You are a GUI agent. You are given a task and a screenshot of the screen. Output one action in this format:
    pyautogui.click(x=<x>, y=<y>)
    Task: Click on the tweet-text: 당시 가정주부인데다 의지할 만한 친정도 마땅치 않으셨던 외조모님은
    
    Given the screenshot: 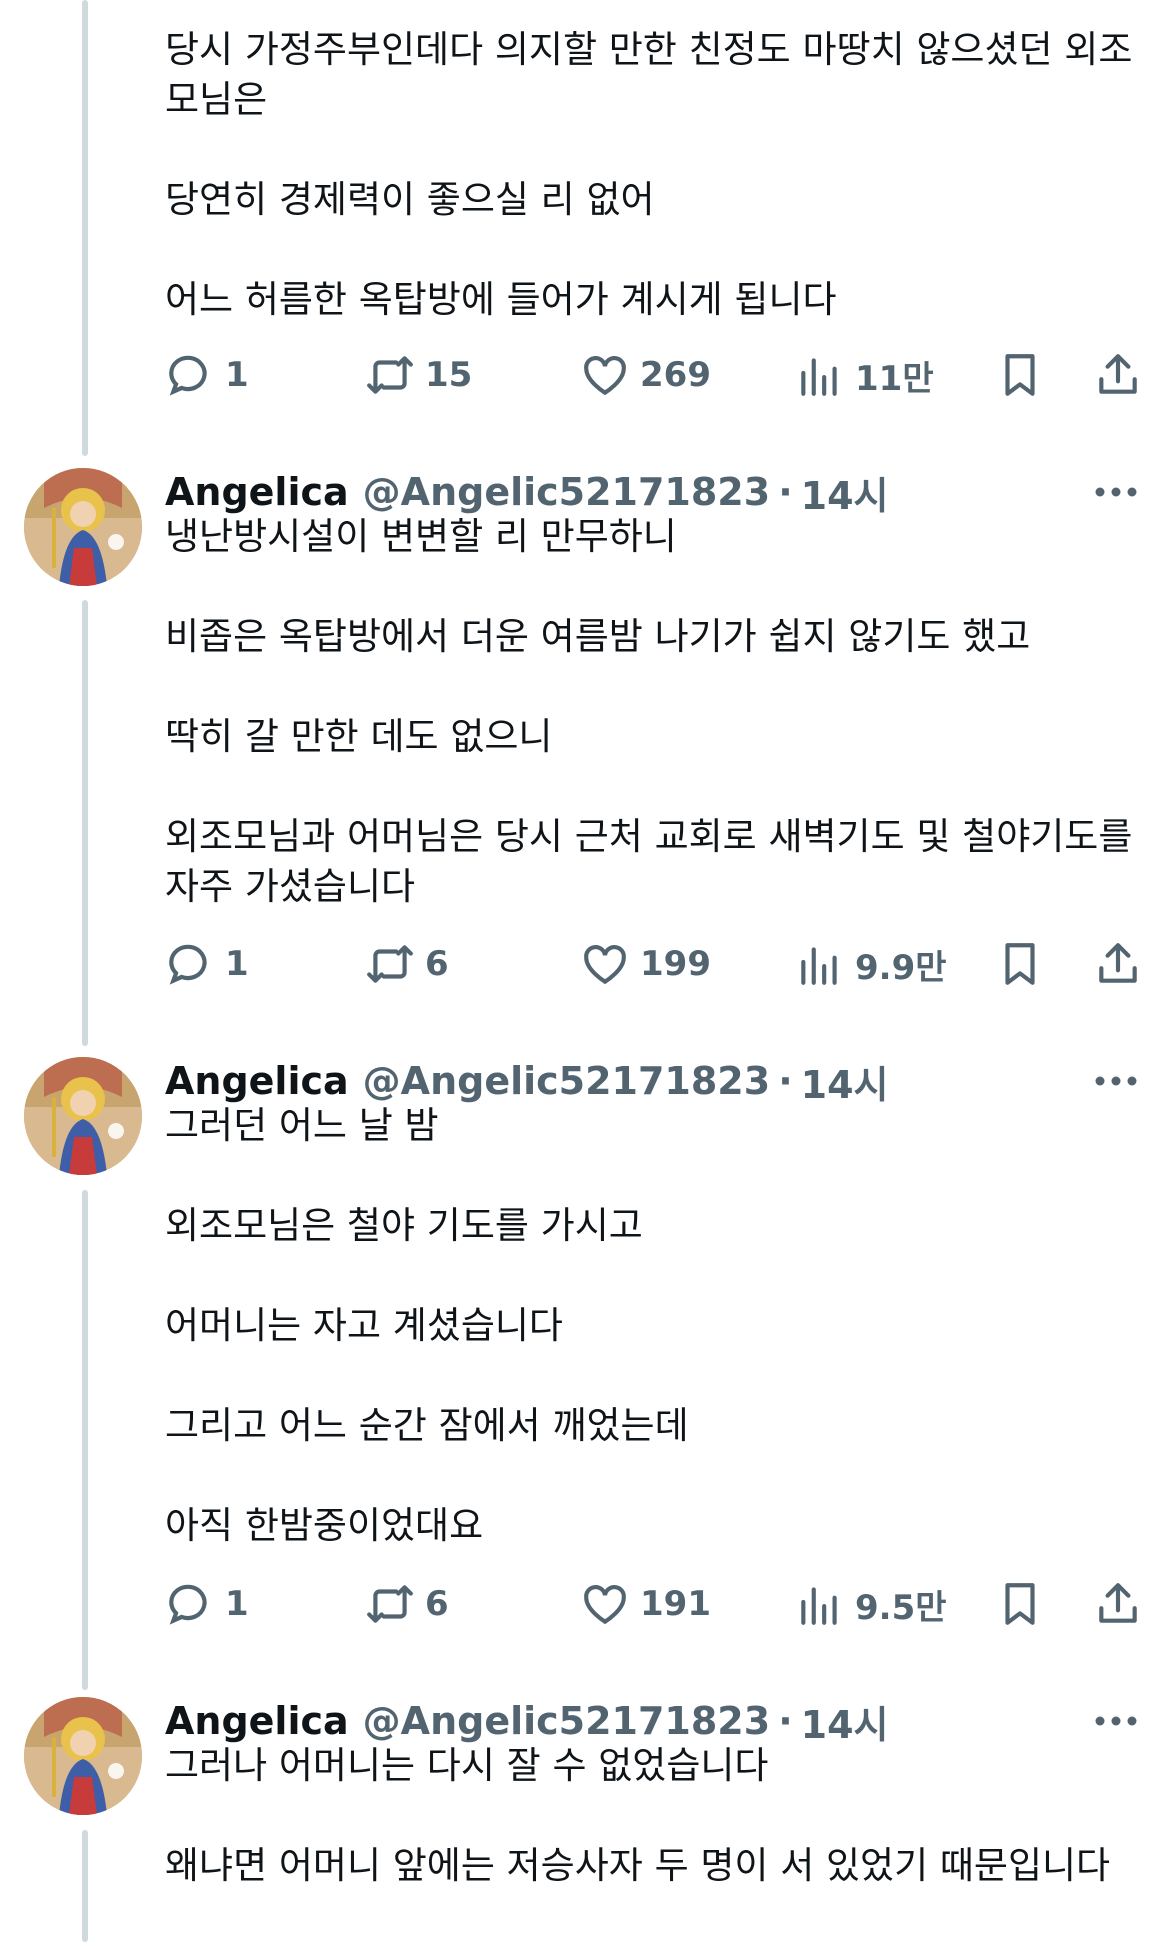 What is the action you would take?
    pyautogui.click(x=649, y=74)
    